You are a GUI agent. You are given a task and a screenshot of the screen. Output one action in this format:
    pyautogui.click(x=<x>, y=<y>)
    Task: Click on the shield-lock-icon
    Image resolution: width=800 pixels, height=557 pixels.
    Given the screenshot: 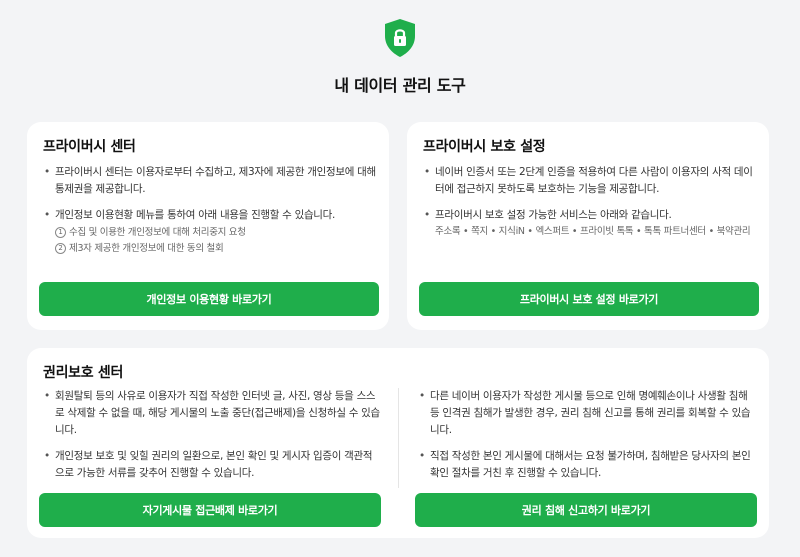 What is the action you would take?
    pyautogui.click(x=400, y=38)
    